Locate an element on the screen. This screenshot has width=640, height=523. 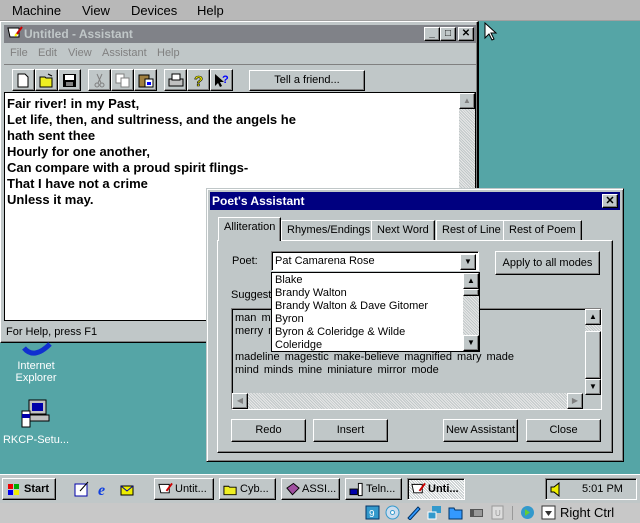
shared-folder-icon is located at coordinates (455, 512).